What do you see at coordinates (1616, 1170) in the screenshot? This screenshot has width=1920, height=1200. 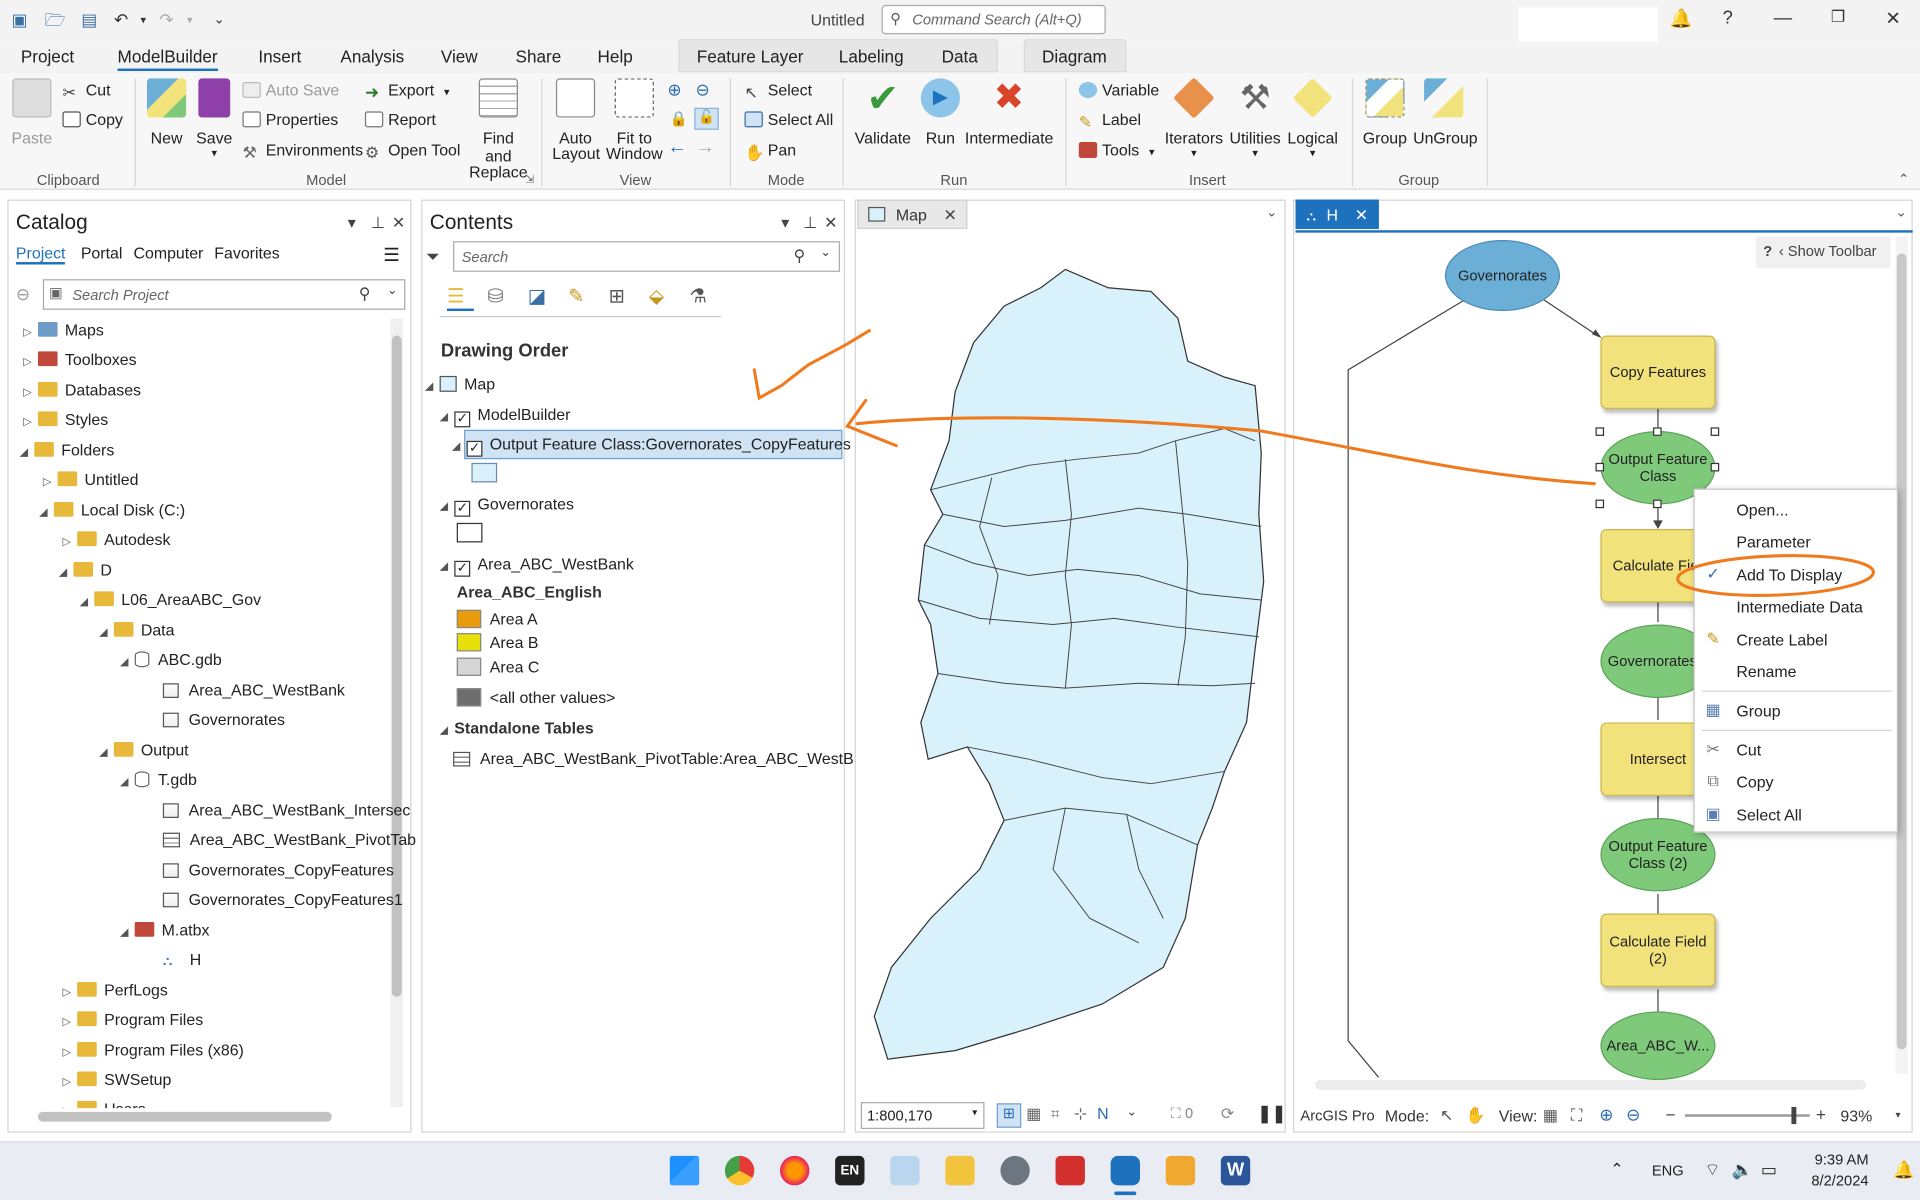 I see `show-hidden-icons: ⌃` at bounding box center [1616, 1170].